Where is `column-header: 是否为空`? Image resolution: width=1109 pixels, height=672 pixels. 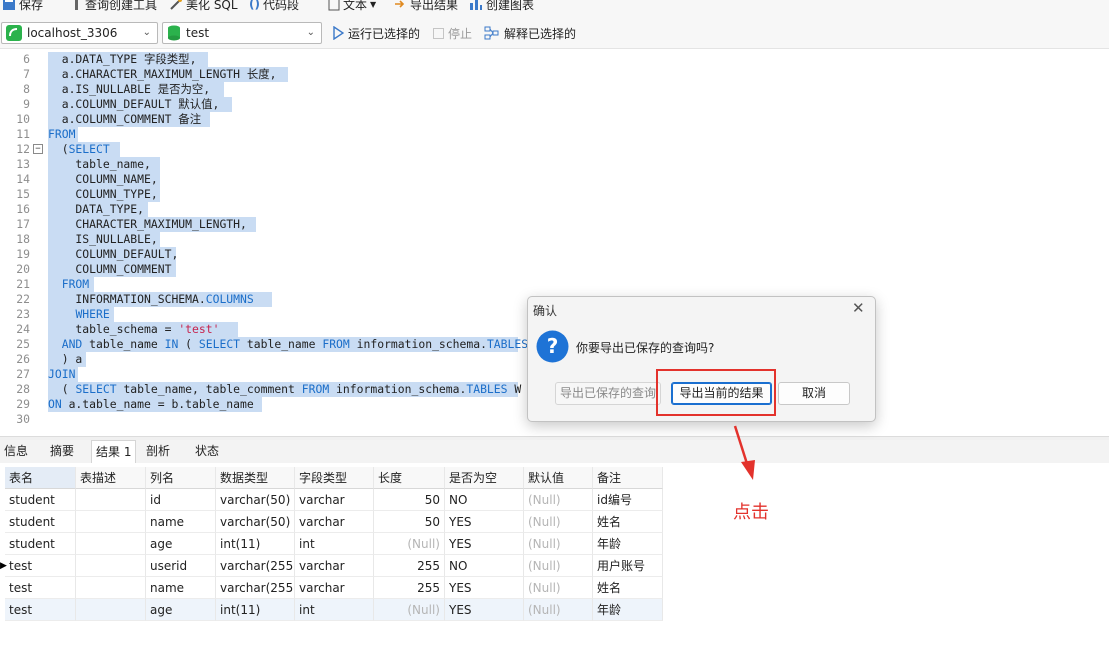
column-header: 是否为空 is located at coordinates (484, 478).